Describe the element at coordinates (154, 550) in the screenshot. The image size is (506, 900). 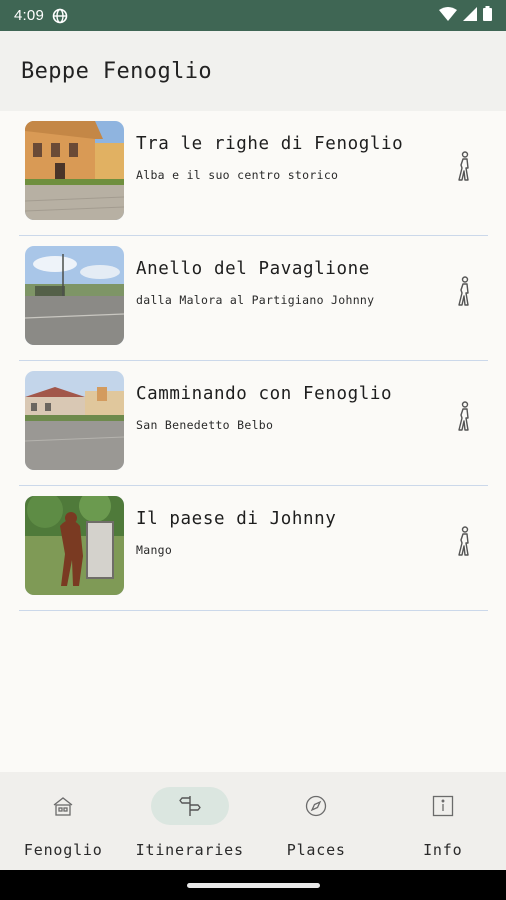
I see `itinerary-subtitle: Mango` at that location.